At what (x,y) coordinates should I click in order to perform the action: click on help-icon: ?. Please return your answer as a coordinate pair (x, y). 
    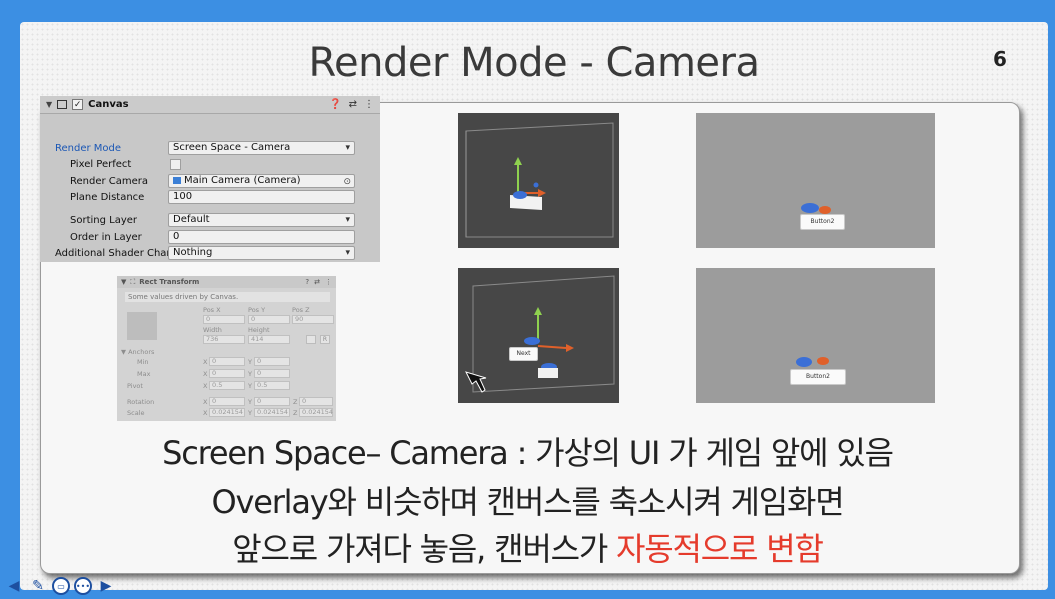
    Looking at the image, I should click on (307, 282).